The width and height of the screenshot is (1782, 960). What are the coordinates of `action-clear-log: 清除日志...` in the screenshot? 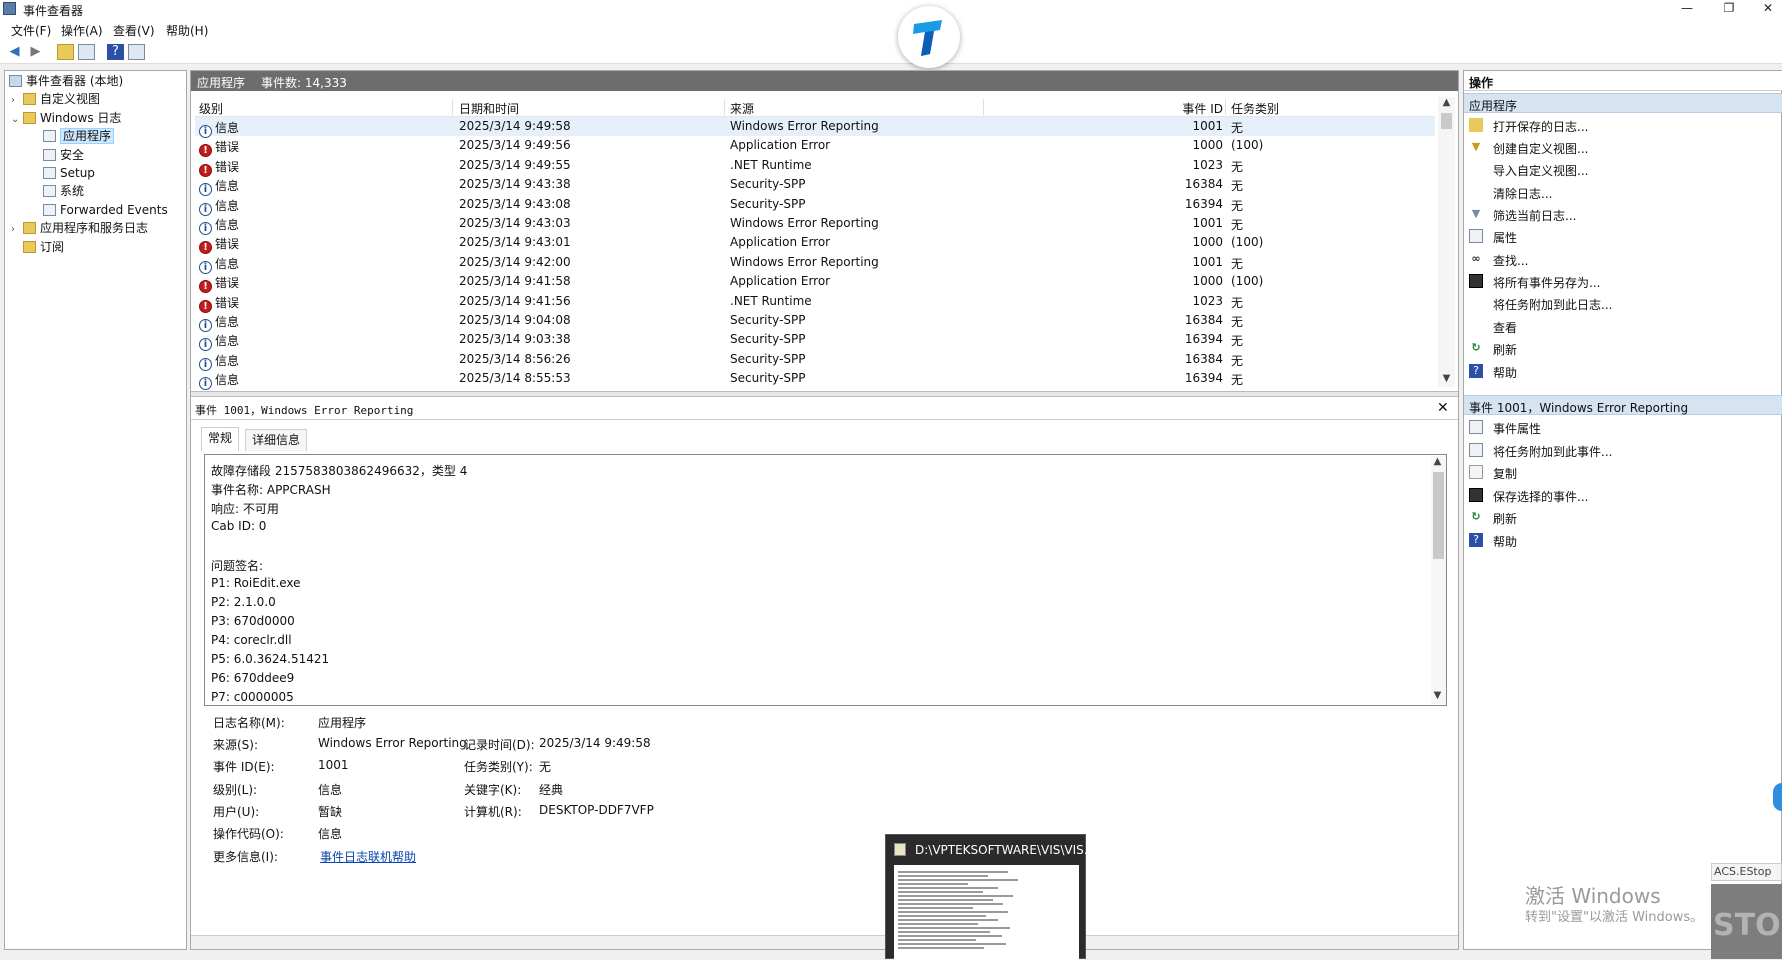 It's located at (1623, 192).